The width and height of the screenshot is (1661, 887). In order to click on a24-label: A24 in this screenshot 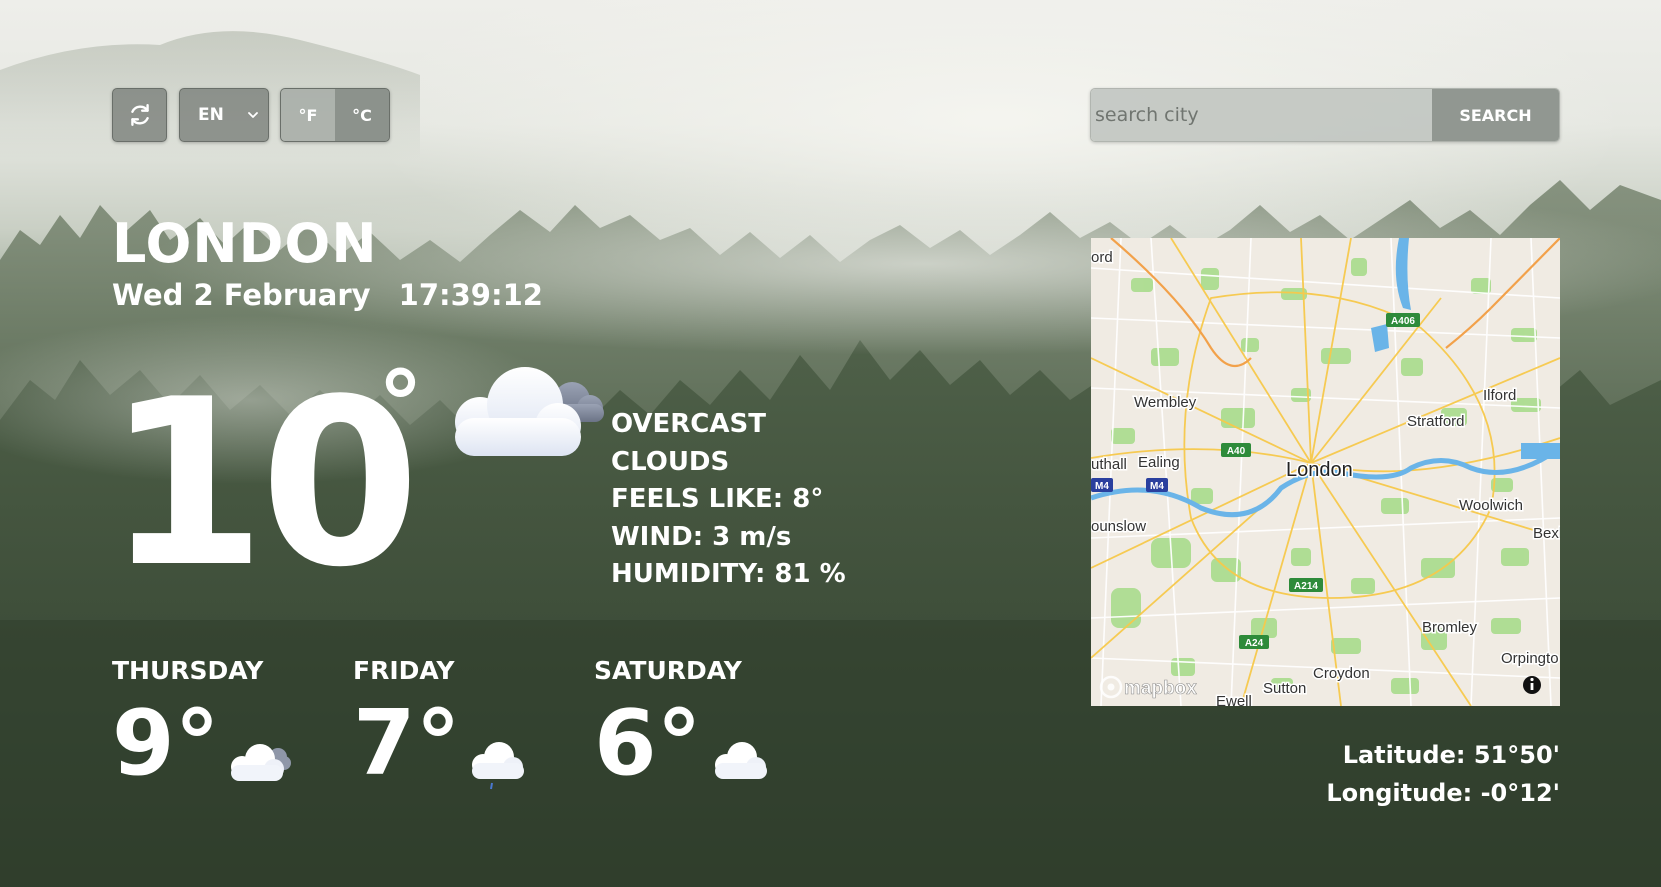, I will do `click(1254, 643)`.